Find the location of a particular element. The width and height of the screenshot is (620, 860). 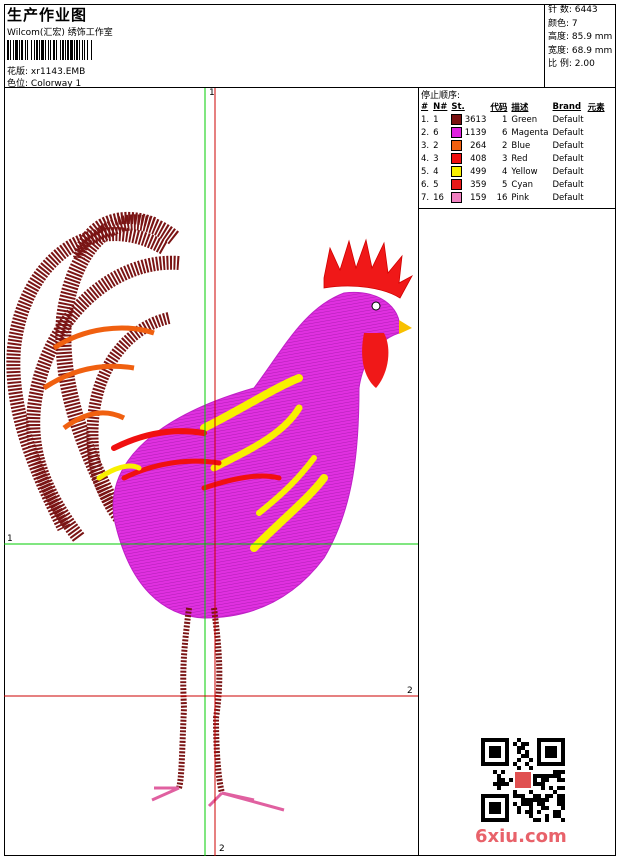

stitch-count-cell: 3613 is located at coordinates (475, 120).